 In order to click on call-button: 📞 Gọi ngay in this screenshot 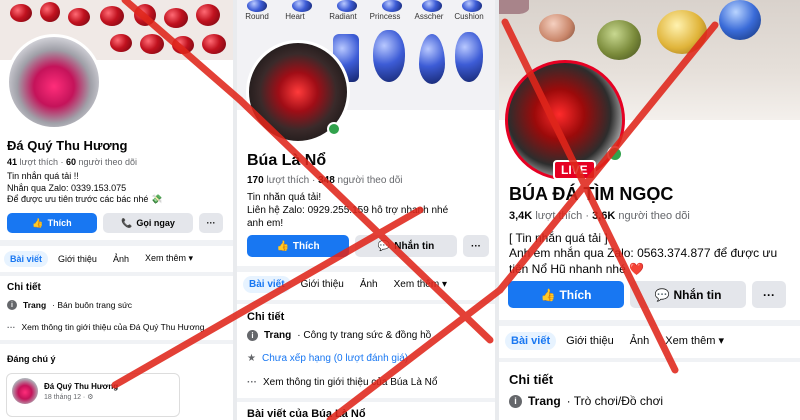, I will do `click(148, 223)`.